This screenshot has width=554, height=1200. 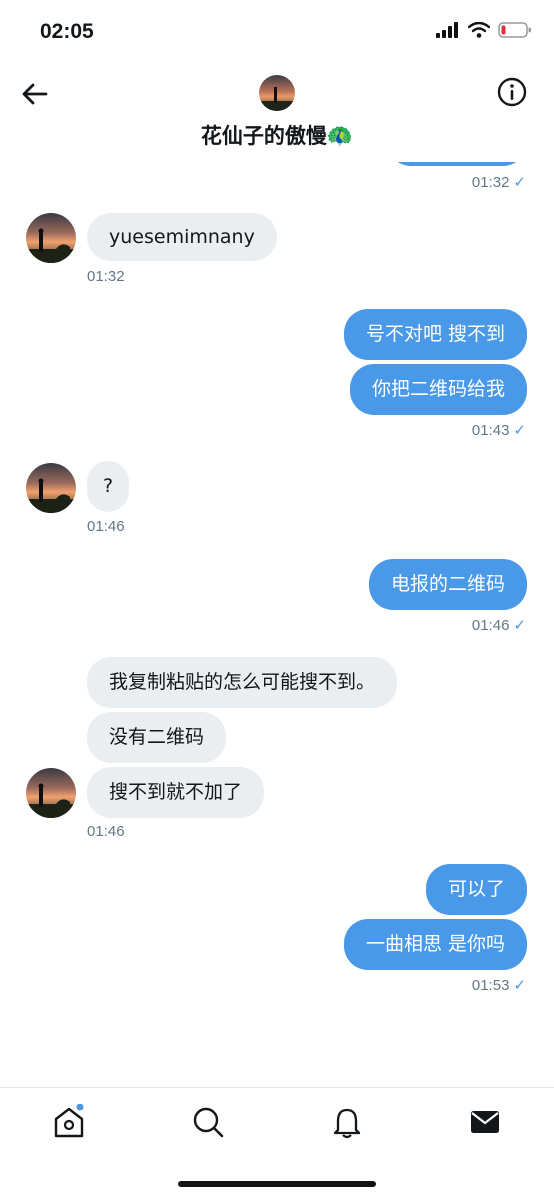 I want to click on status-time: 02:05, so click(x=67, y=31).